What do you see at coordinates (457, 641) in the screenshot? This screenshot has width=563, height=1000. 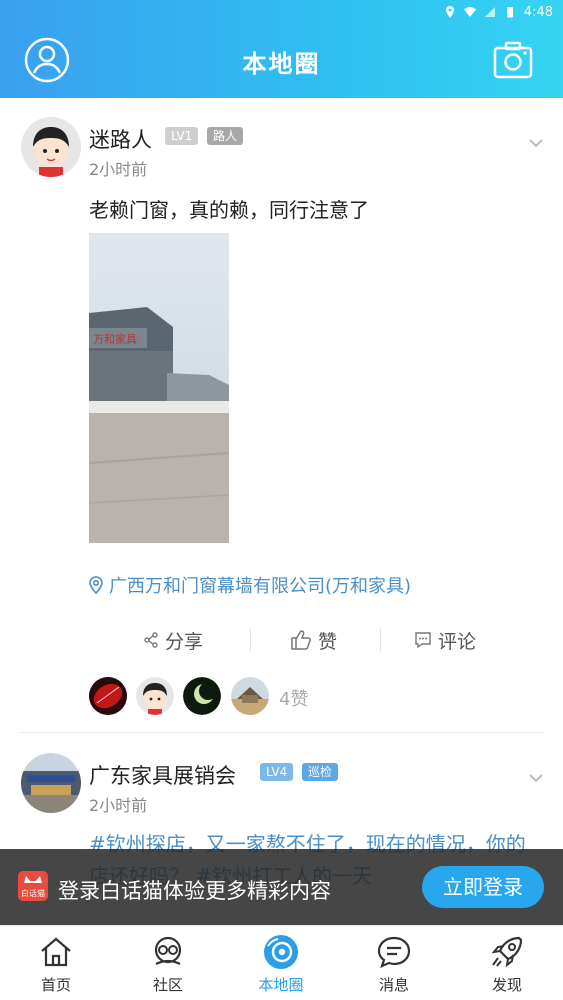 I see `comment-label: 评论` at bounding box center [457, 641].